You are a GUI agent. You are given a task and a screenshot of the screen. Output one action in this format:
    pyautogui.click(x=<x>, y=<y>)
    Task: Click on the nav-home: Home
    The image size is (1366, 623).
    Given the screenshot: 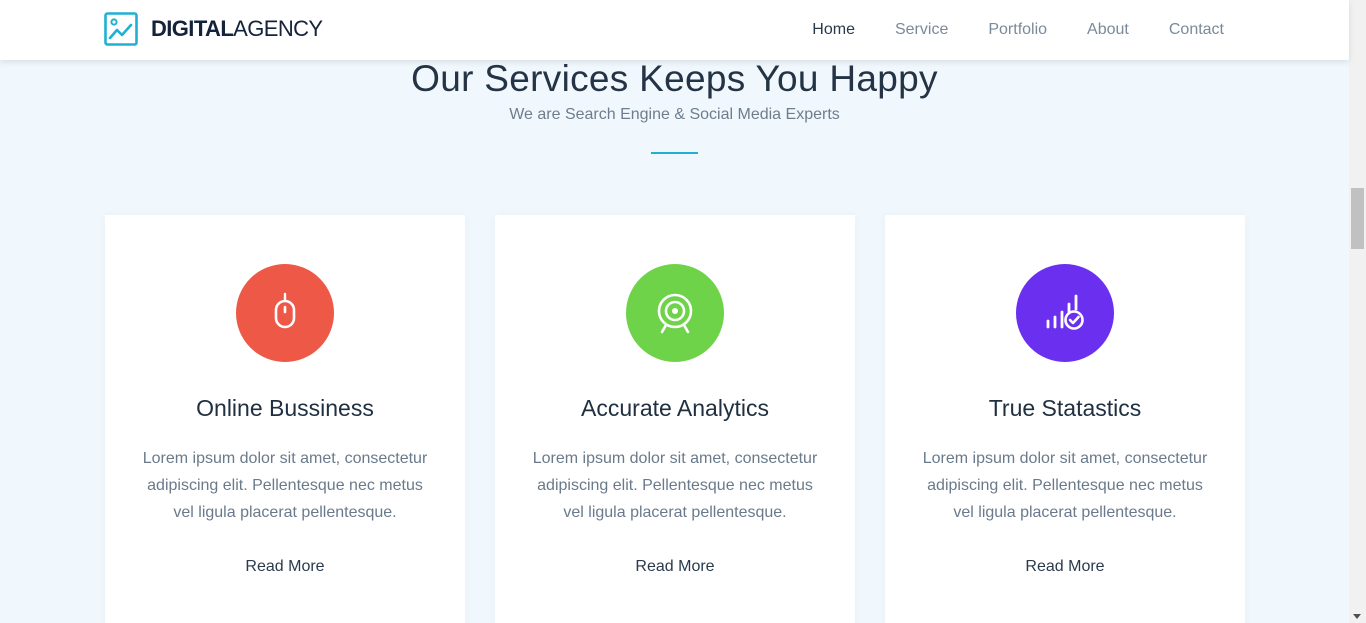 What is the action you would take?
    pyautogui.click(x=833, y=30)
    